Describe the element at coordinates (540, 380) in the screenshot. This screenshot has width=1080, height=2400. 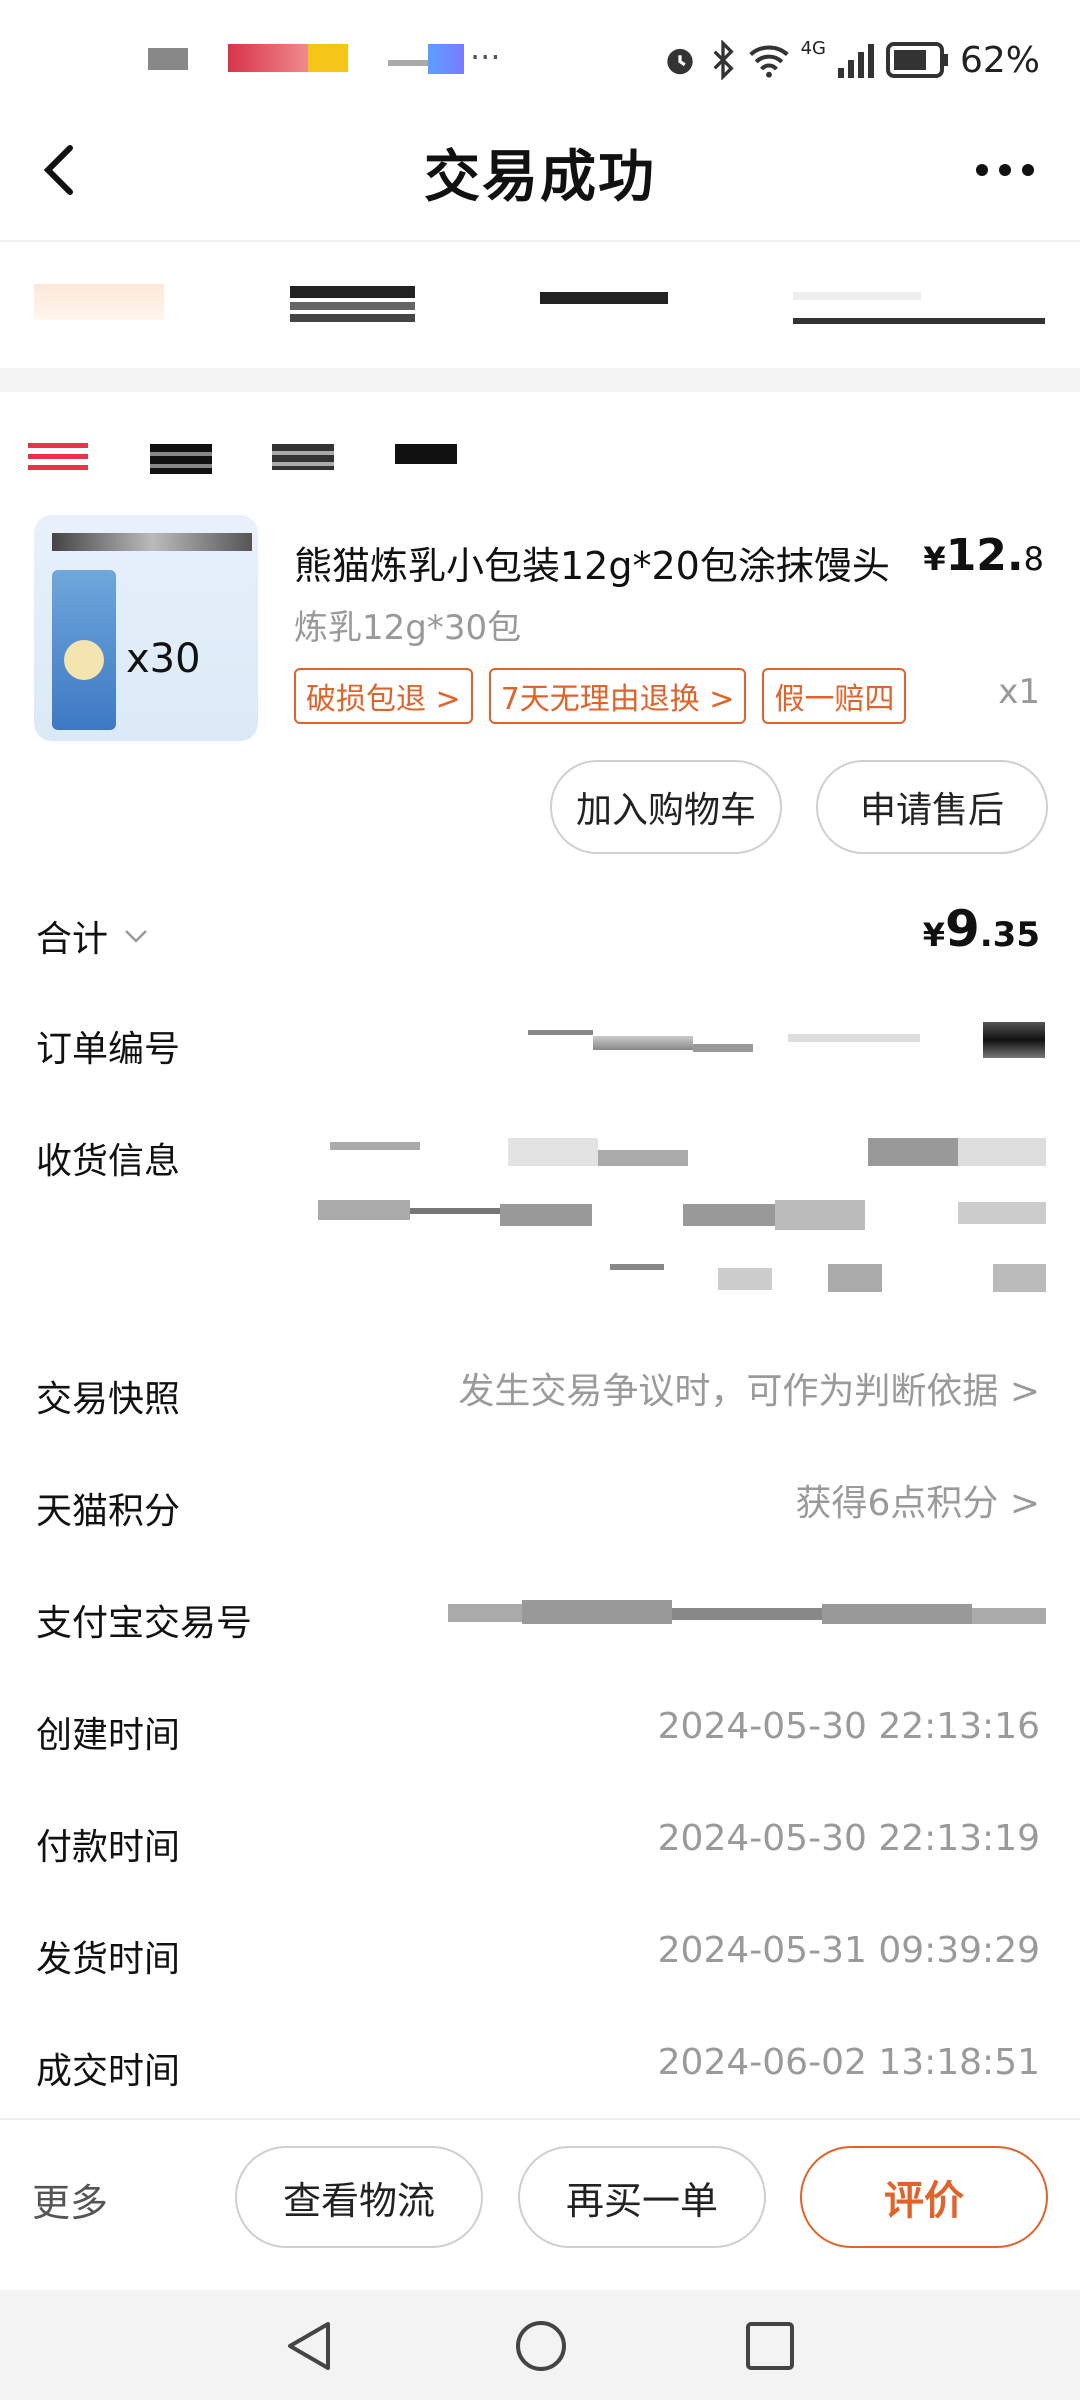
I see `section-gap` at that location.